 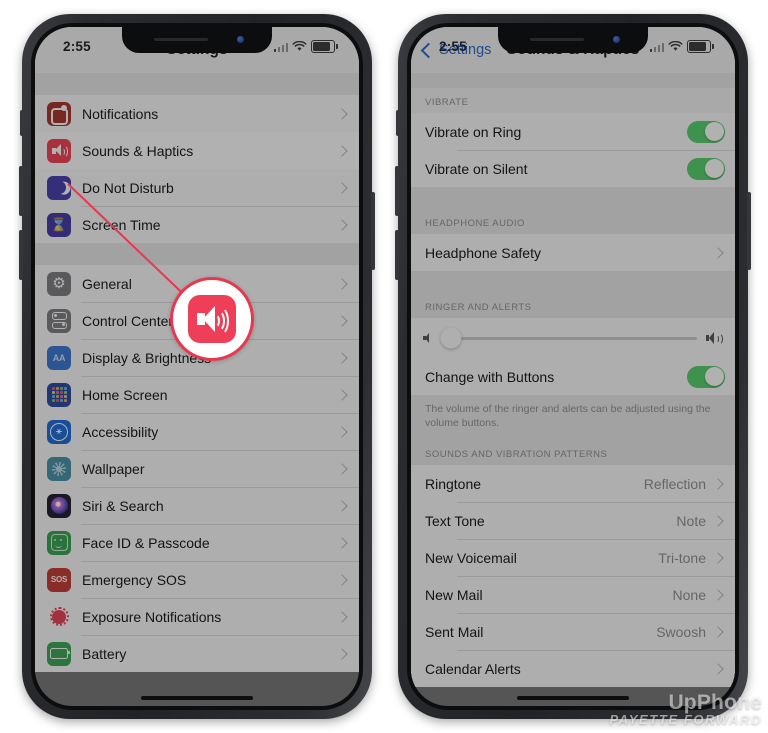 What do you see at coordinates (681, 631) in the screenshot?
I see `row-value: Swoosh` at bounding box center [681, 631].